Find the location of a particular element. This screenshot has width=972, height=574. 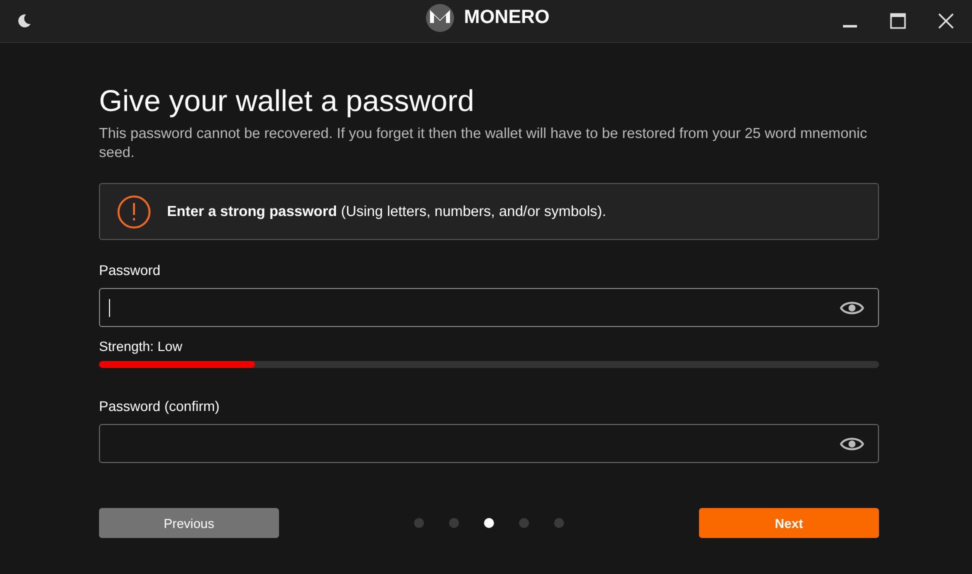

page-heading: Give your wallet a password is located at coordinates (287, 102).